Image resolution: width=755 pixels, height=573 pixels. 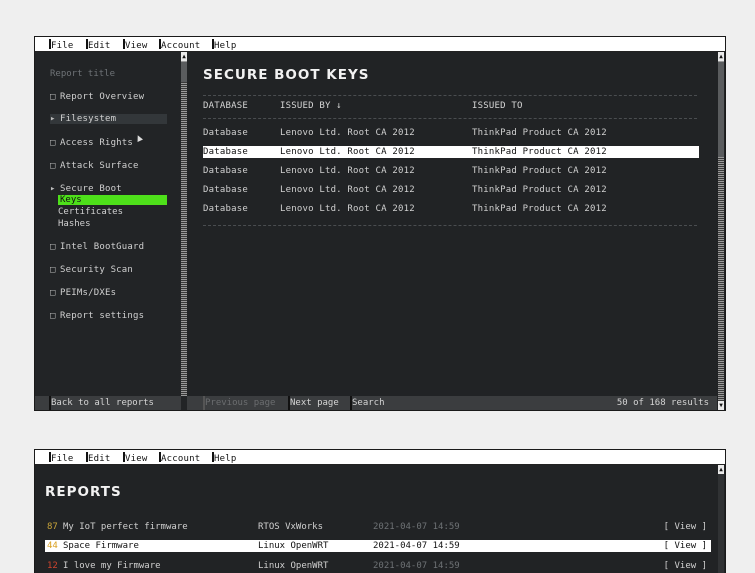 I want to click on search-button: Search, so click(x=368, y=403).